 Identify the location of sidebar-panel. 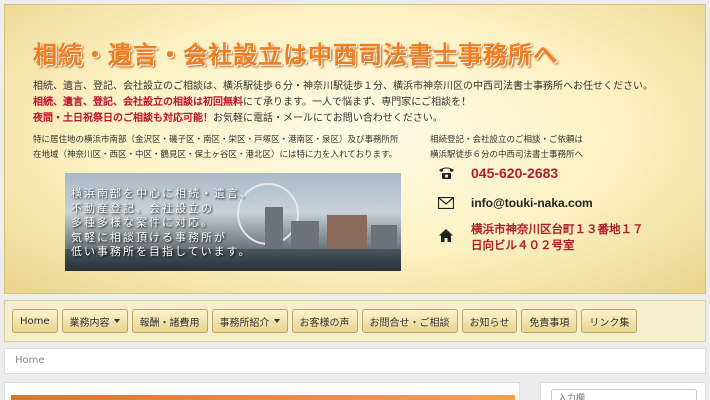
(623, 391).